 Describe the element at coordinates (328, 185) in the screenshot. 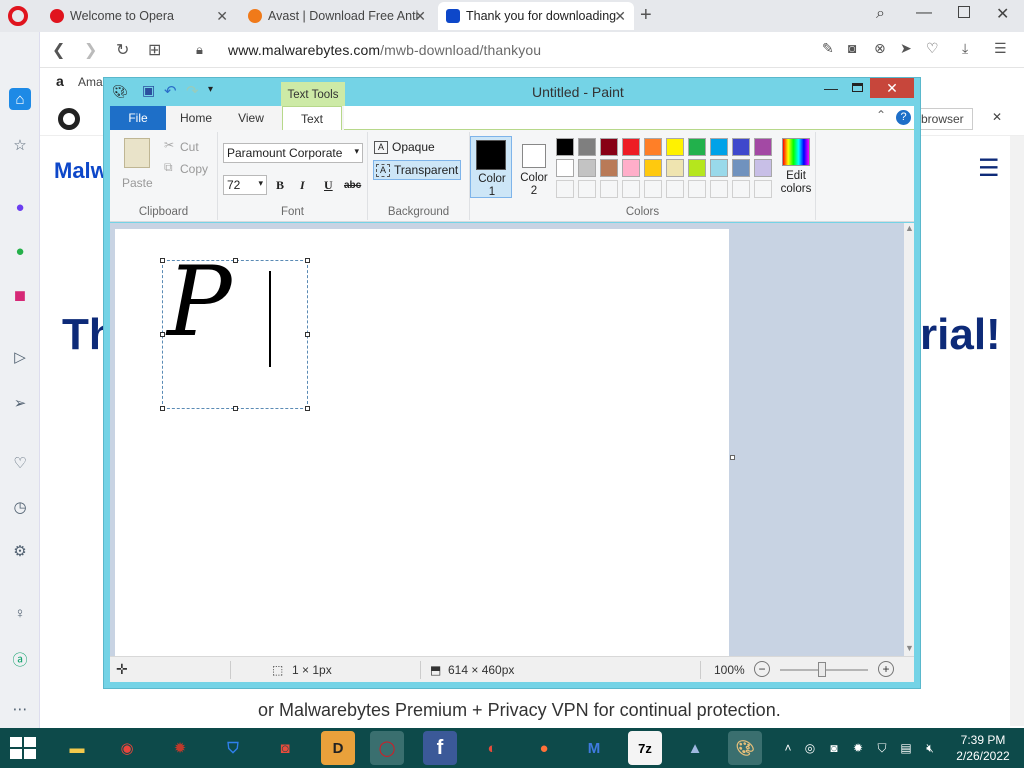

I see `underline-button: U` at that location.